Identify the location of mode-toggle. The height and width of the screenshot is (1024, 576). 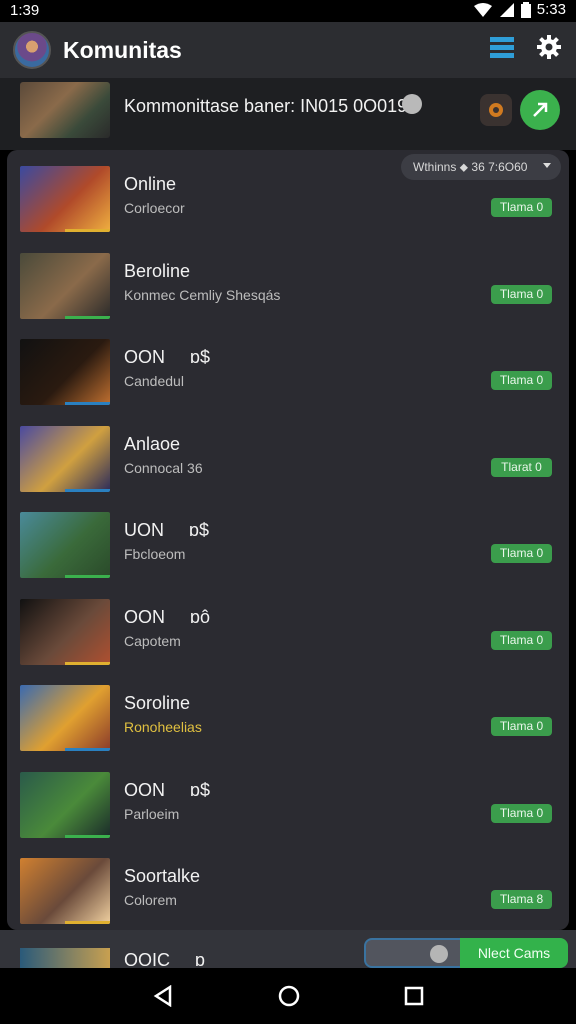
(414, 953).